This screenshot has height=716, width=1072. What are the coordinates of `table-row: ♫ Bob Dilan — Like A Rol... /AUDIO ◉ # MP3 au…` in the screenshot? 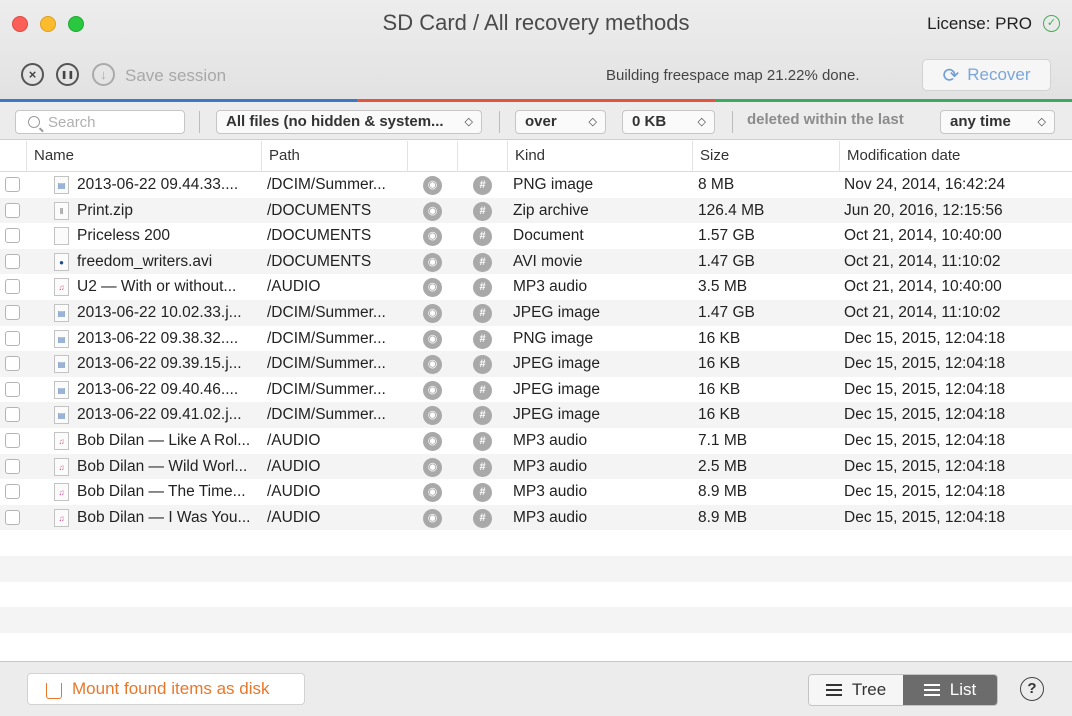 It's located at (536, 441).